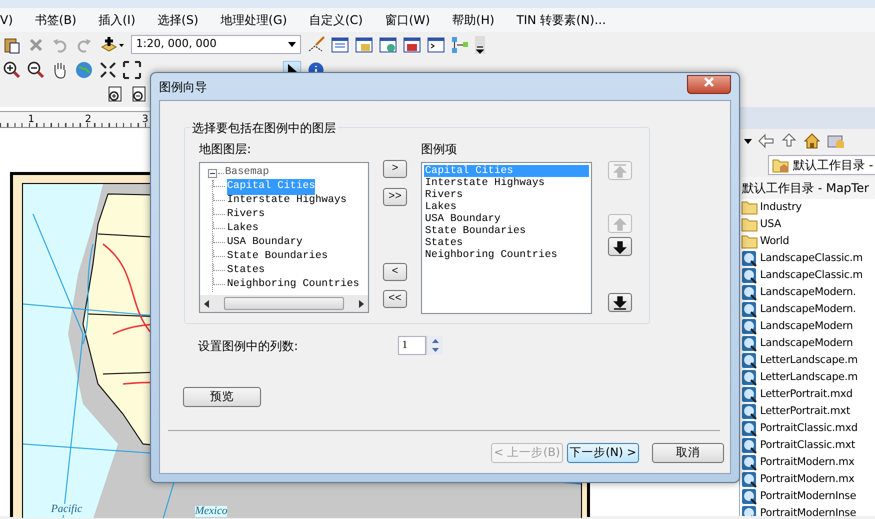 The height and width of the screenshot is (519, 875). Describe the element at coordinates (36, 69) in the screenshot. I see `zoom-out-icon` at that location.